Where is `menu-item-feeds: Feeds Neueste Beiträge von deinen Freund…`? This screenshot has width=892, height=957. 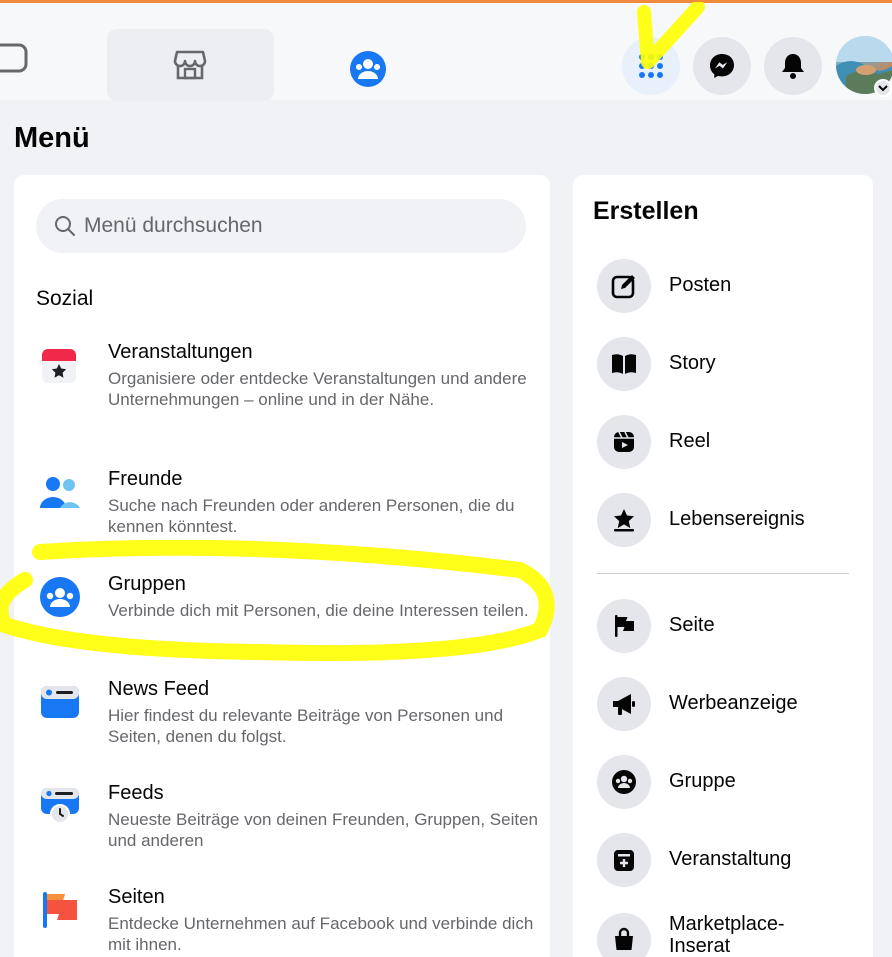 menu-item-feeds: Feeds Neueste Beiträge von deinen Freund… is located at coordinates (288, 817).